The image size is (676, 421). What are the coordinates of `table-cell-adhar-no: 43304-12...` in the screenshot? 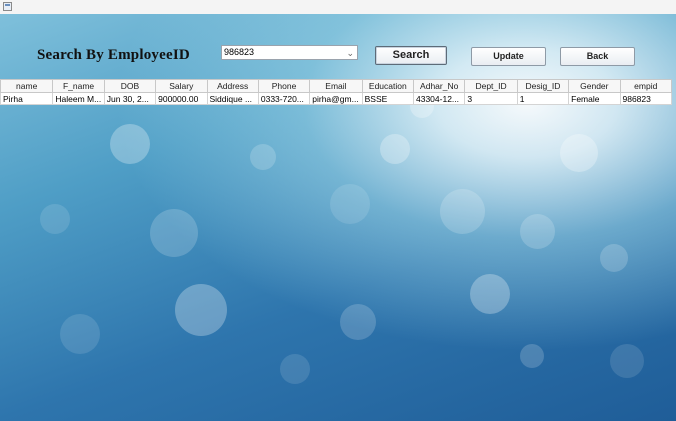 It's located at (439, 98).